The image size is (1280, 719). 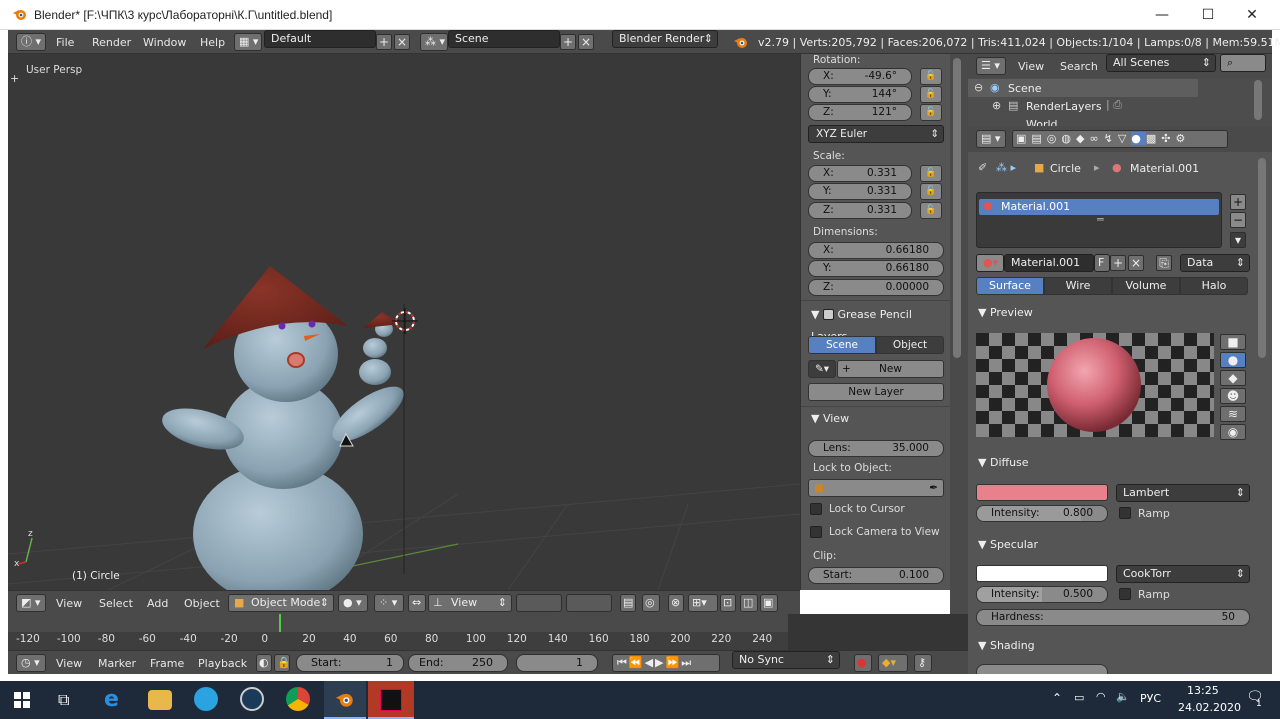 I want to click on layout-remove-icon: ×, so click(x=402, y=42).